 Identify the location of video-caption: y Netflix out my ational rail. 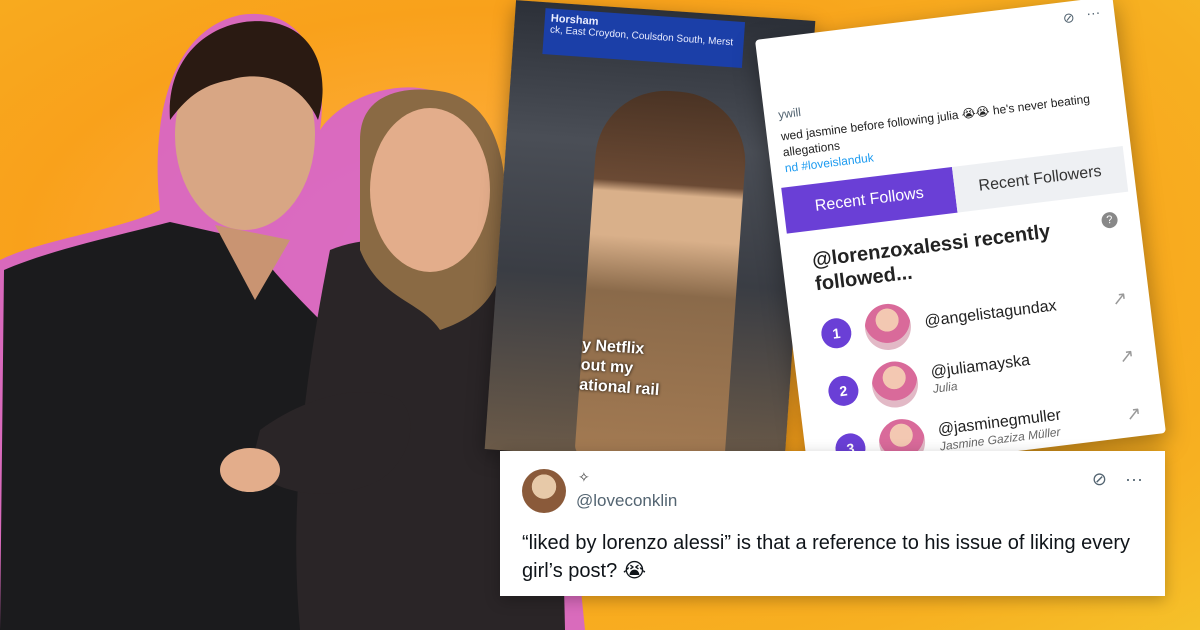
(619, 368).